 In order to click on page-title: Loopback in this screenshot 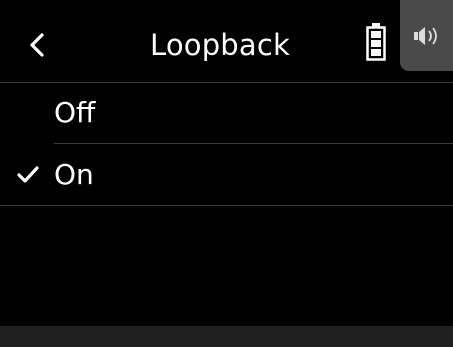, I will do `click(220, 45)`.